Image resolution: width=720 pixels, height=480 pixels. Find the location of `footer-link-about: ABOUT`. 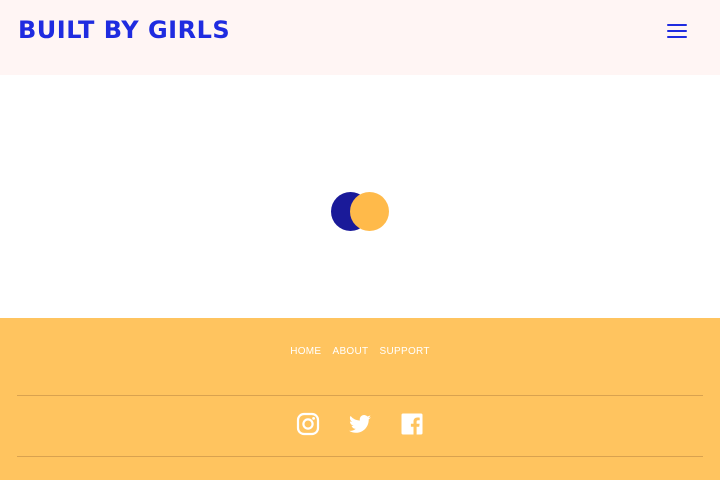

footer-link-about: ABOUT is located at coordinates (350, 351).